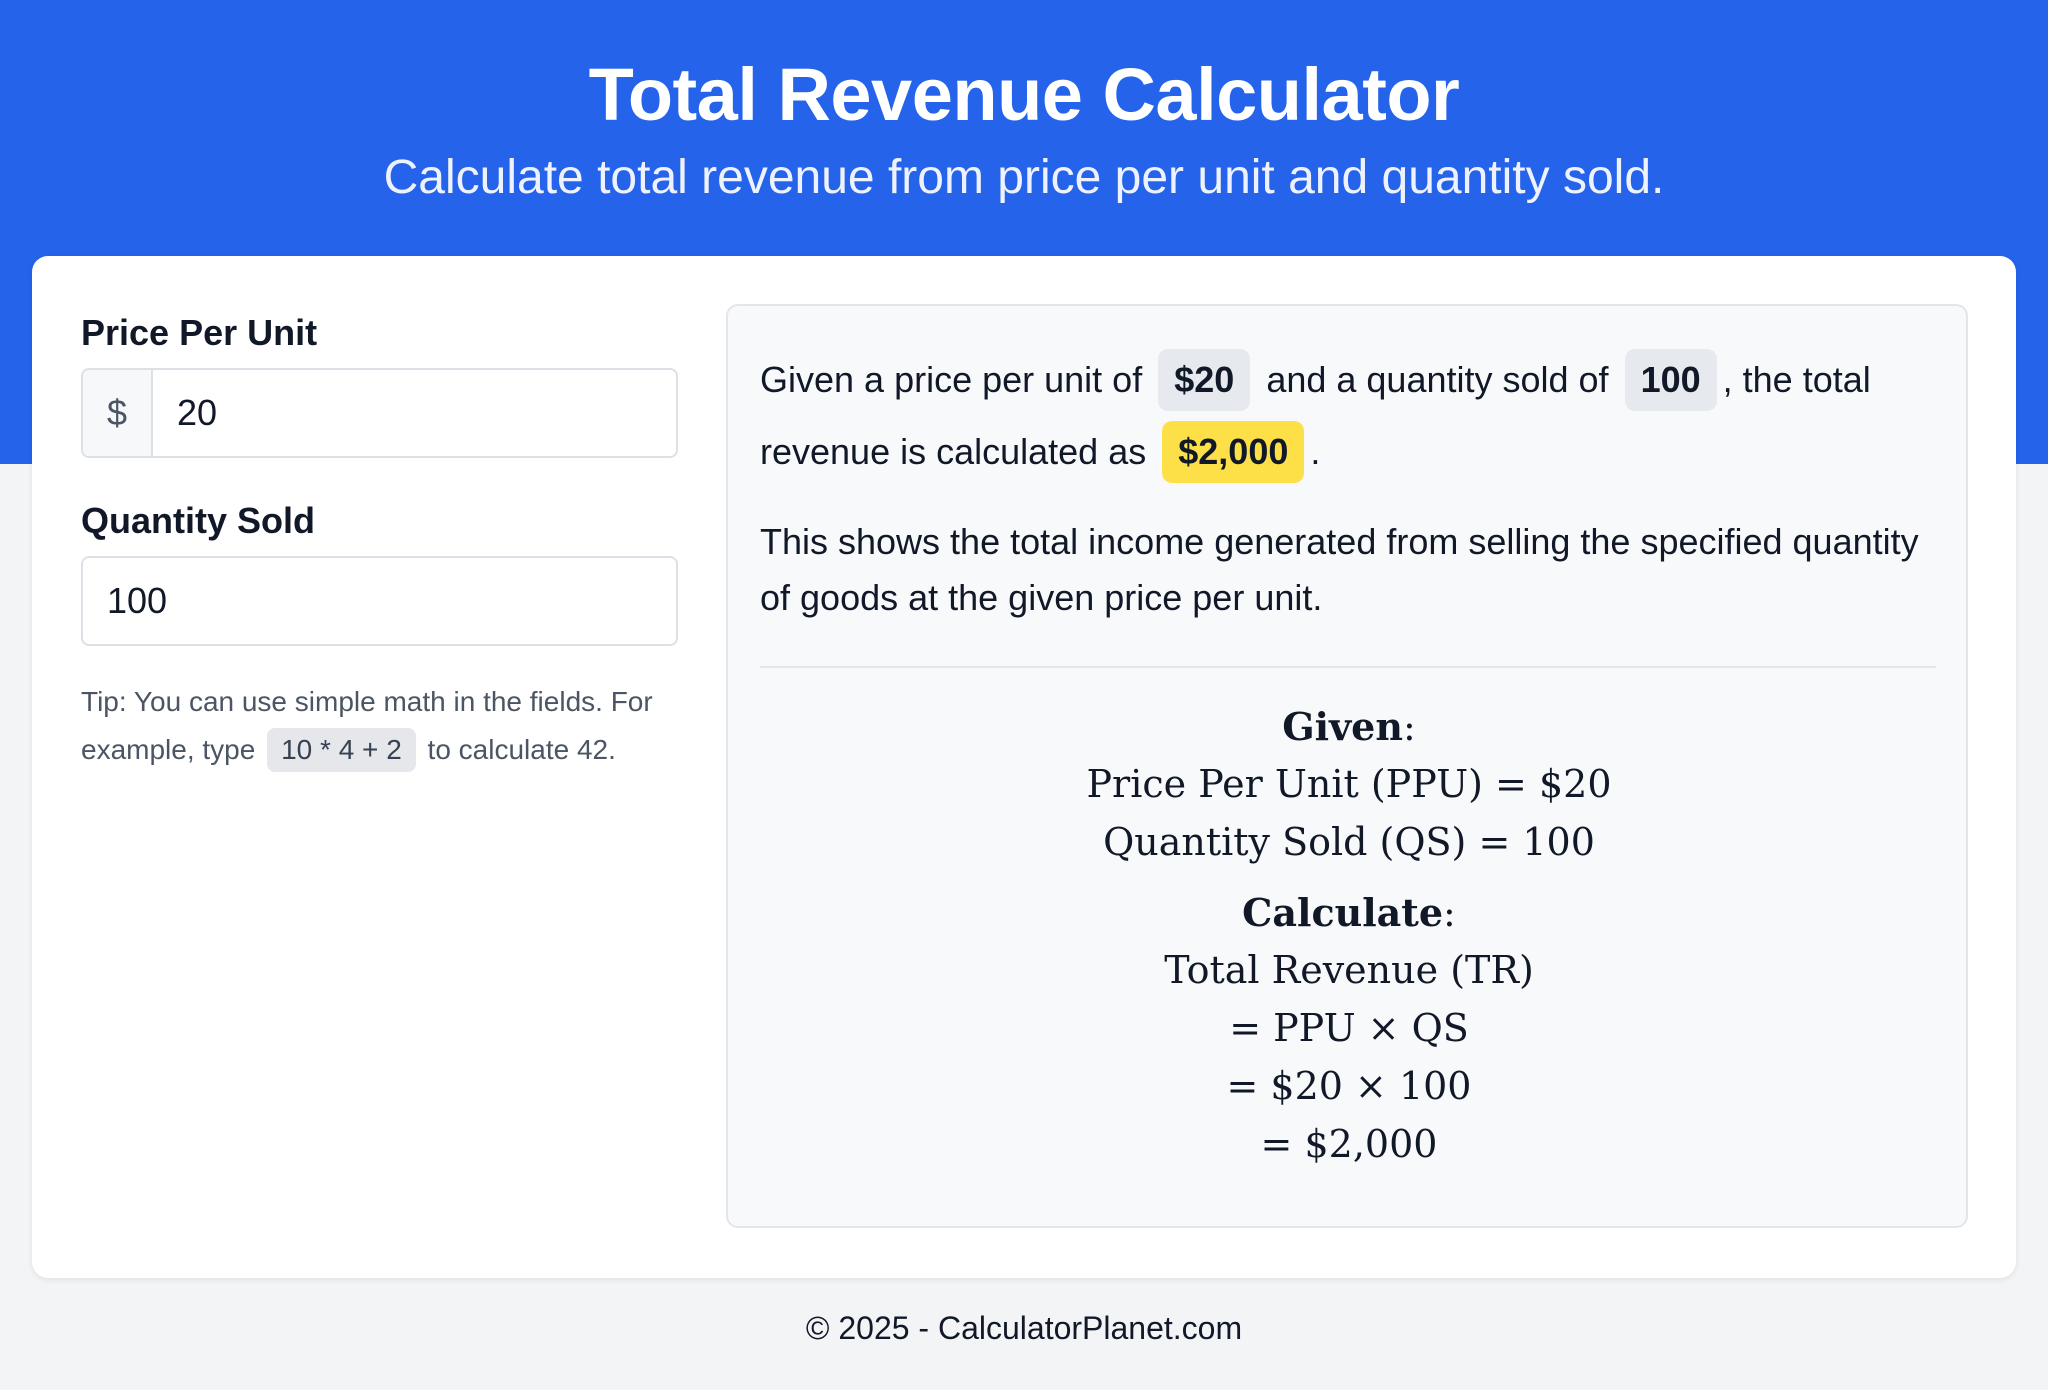  What do you see at coordinates (1348, 667) in the screenshot?
I see `divider` at bounding box center [1348, 667].